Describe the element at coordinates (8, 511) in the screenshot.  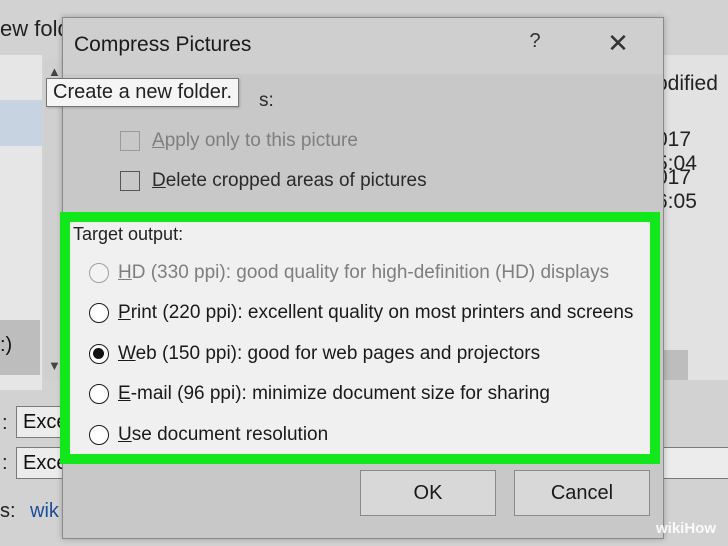
I see `authors-label: s:` at that location.